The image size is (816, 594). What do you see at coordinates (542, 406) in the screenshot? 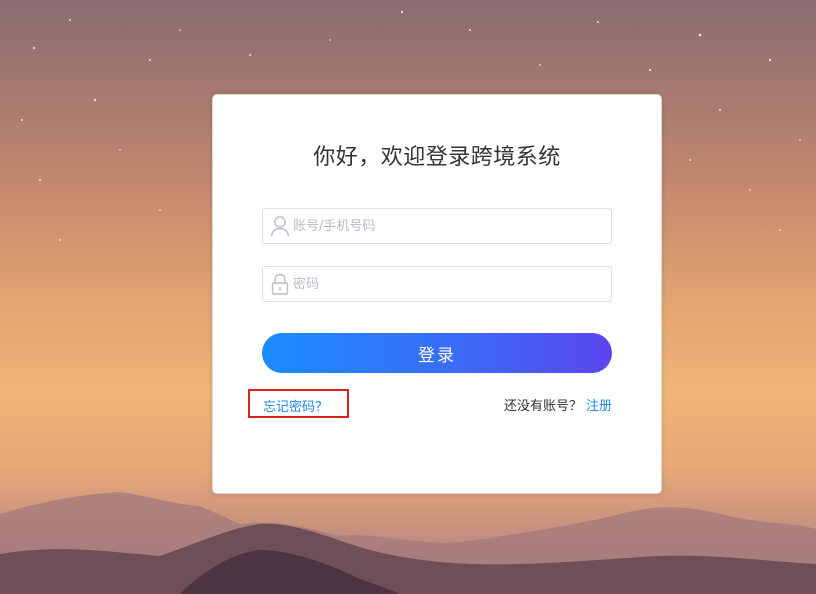
I see `no-account-text: 还没有账号？` at bounding box center [542, 406].